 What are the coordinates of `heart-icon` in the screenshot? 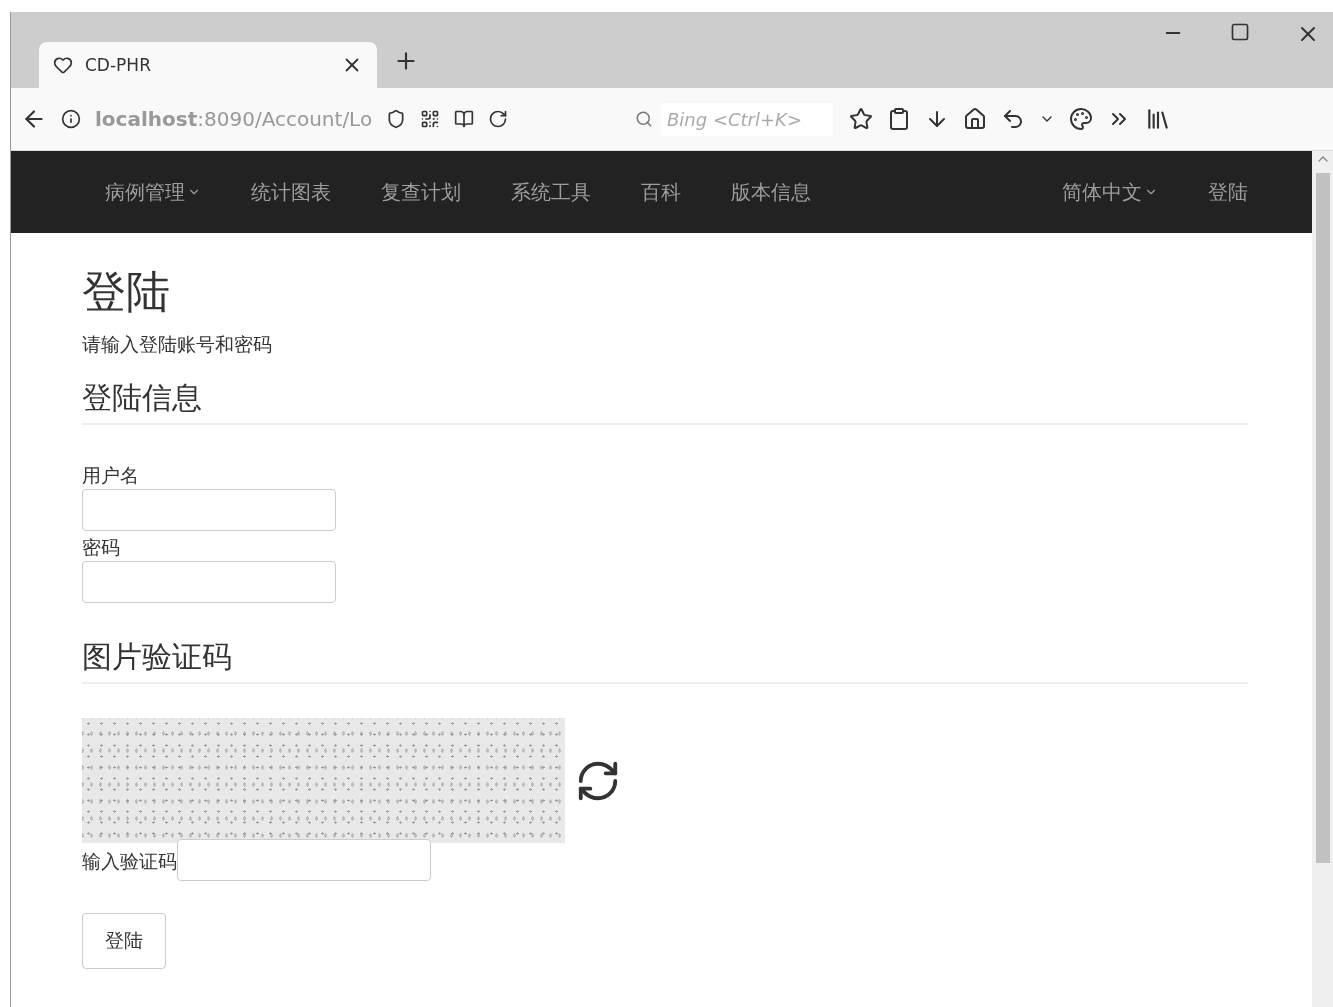 It's located at (63, 65).